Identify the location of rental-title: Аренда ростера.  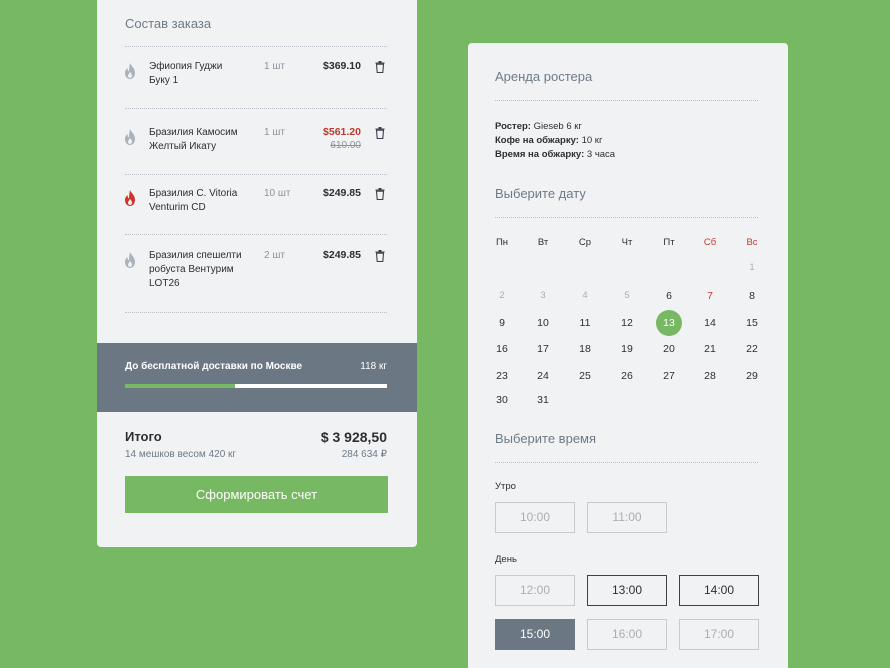
(544, 76).